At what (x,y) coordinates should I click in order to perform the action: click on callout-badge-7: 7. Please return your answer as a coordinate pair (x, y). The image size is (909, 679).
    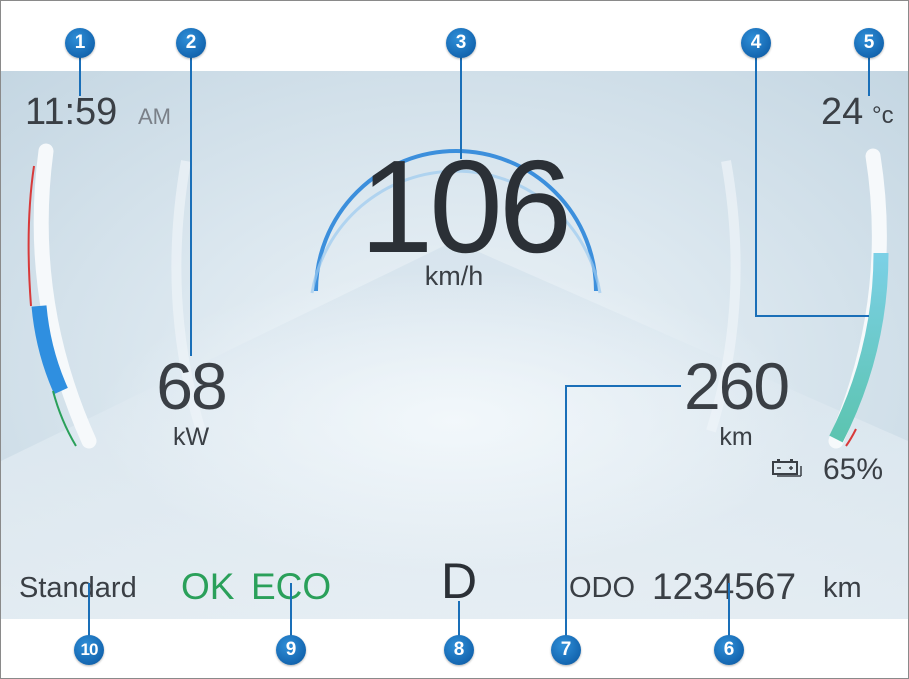
    Looking at the image, I should click on (566, 650).